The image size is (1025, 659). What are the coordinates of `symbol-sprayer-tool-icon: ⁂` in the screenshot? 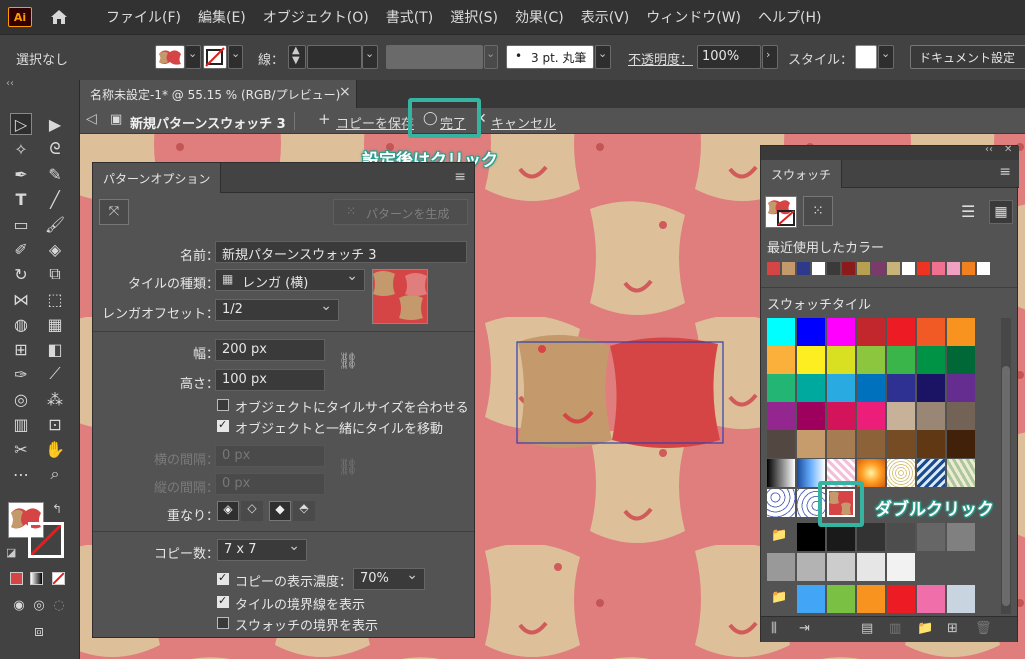 It's located at (55, 399).